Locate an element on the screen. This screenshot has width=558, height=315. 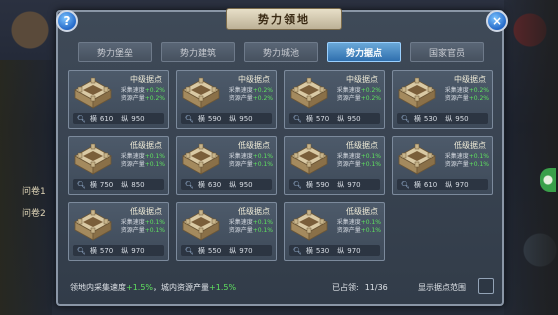
tab-faction-cities: 势力城池 is located at coordinates (281, 52).